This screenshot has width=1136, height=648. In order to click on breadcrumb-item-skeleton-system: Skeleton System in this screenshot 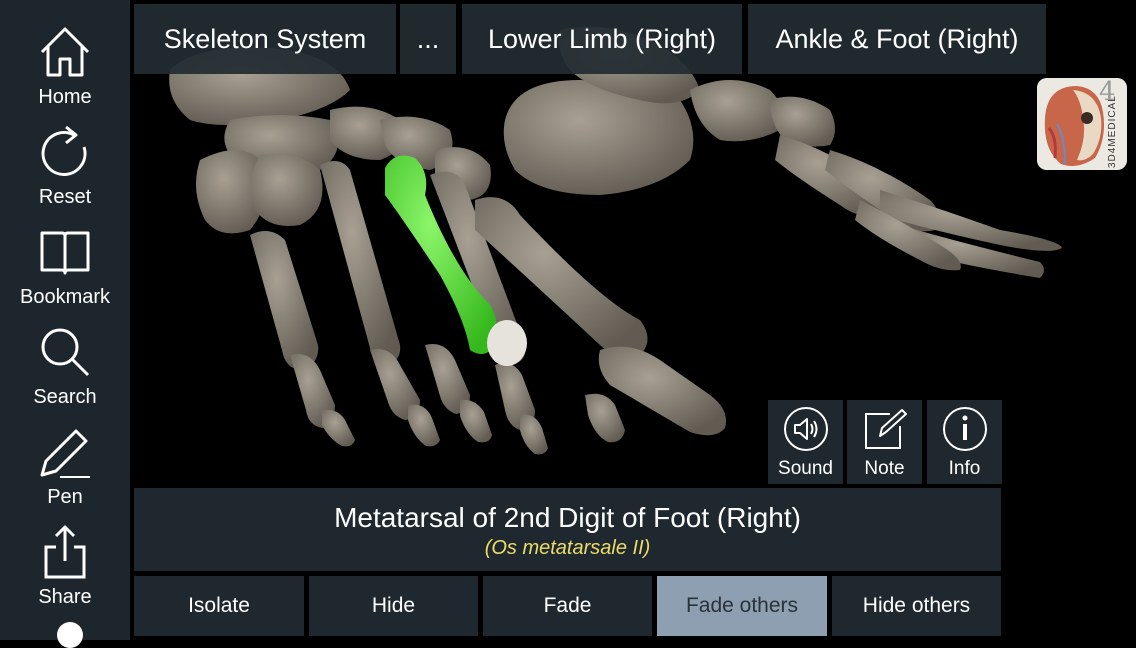, I will do `click(265, 39)`.